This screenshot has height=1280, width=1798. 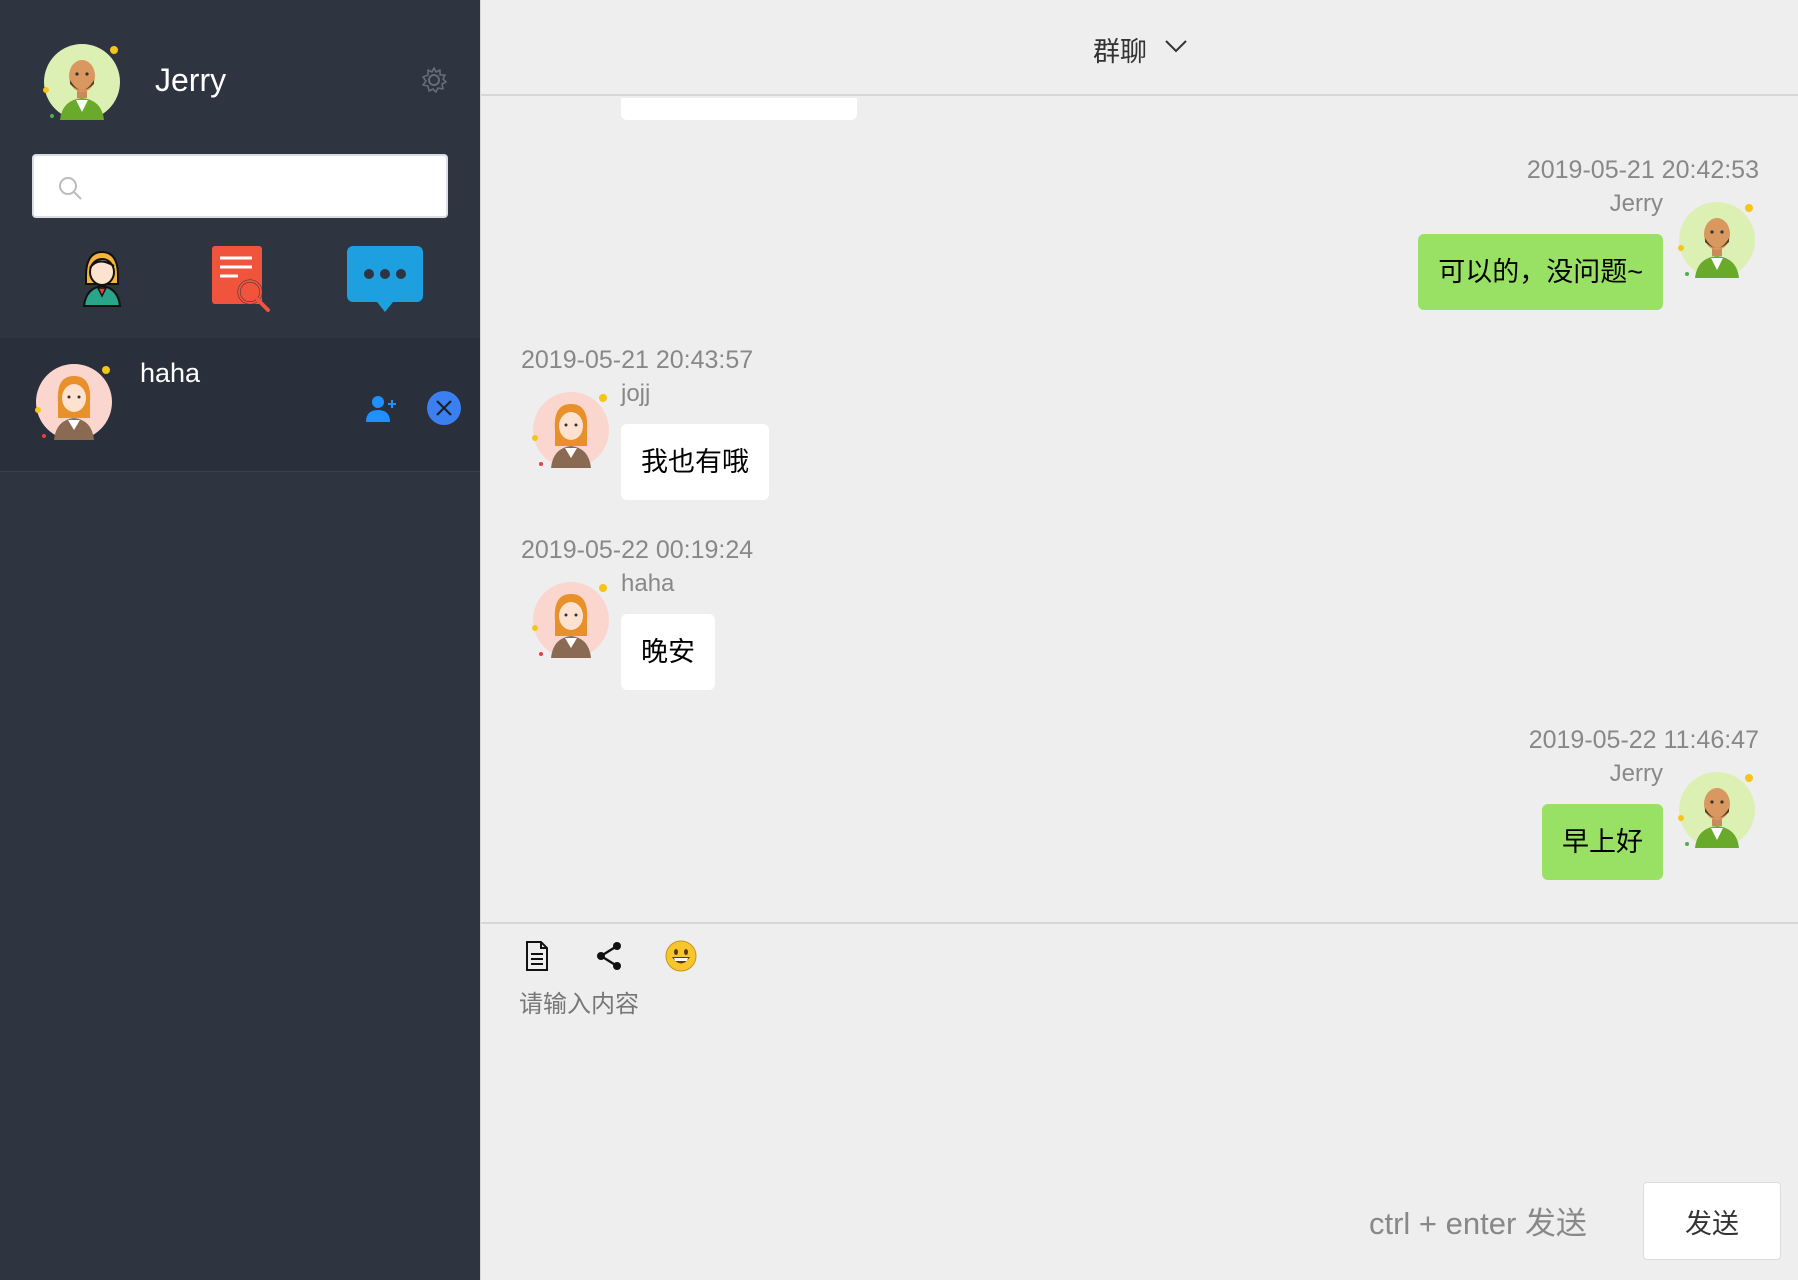 What do you see at coordinates (1602, 842) in the screenshot?
I see `message-bubble: 早上好` at bounding box center [1602, 842].